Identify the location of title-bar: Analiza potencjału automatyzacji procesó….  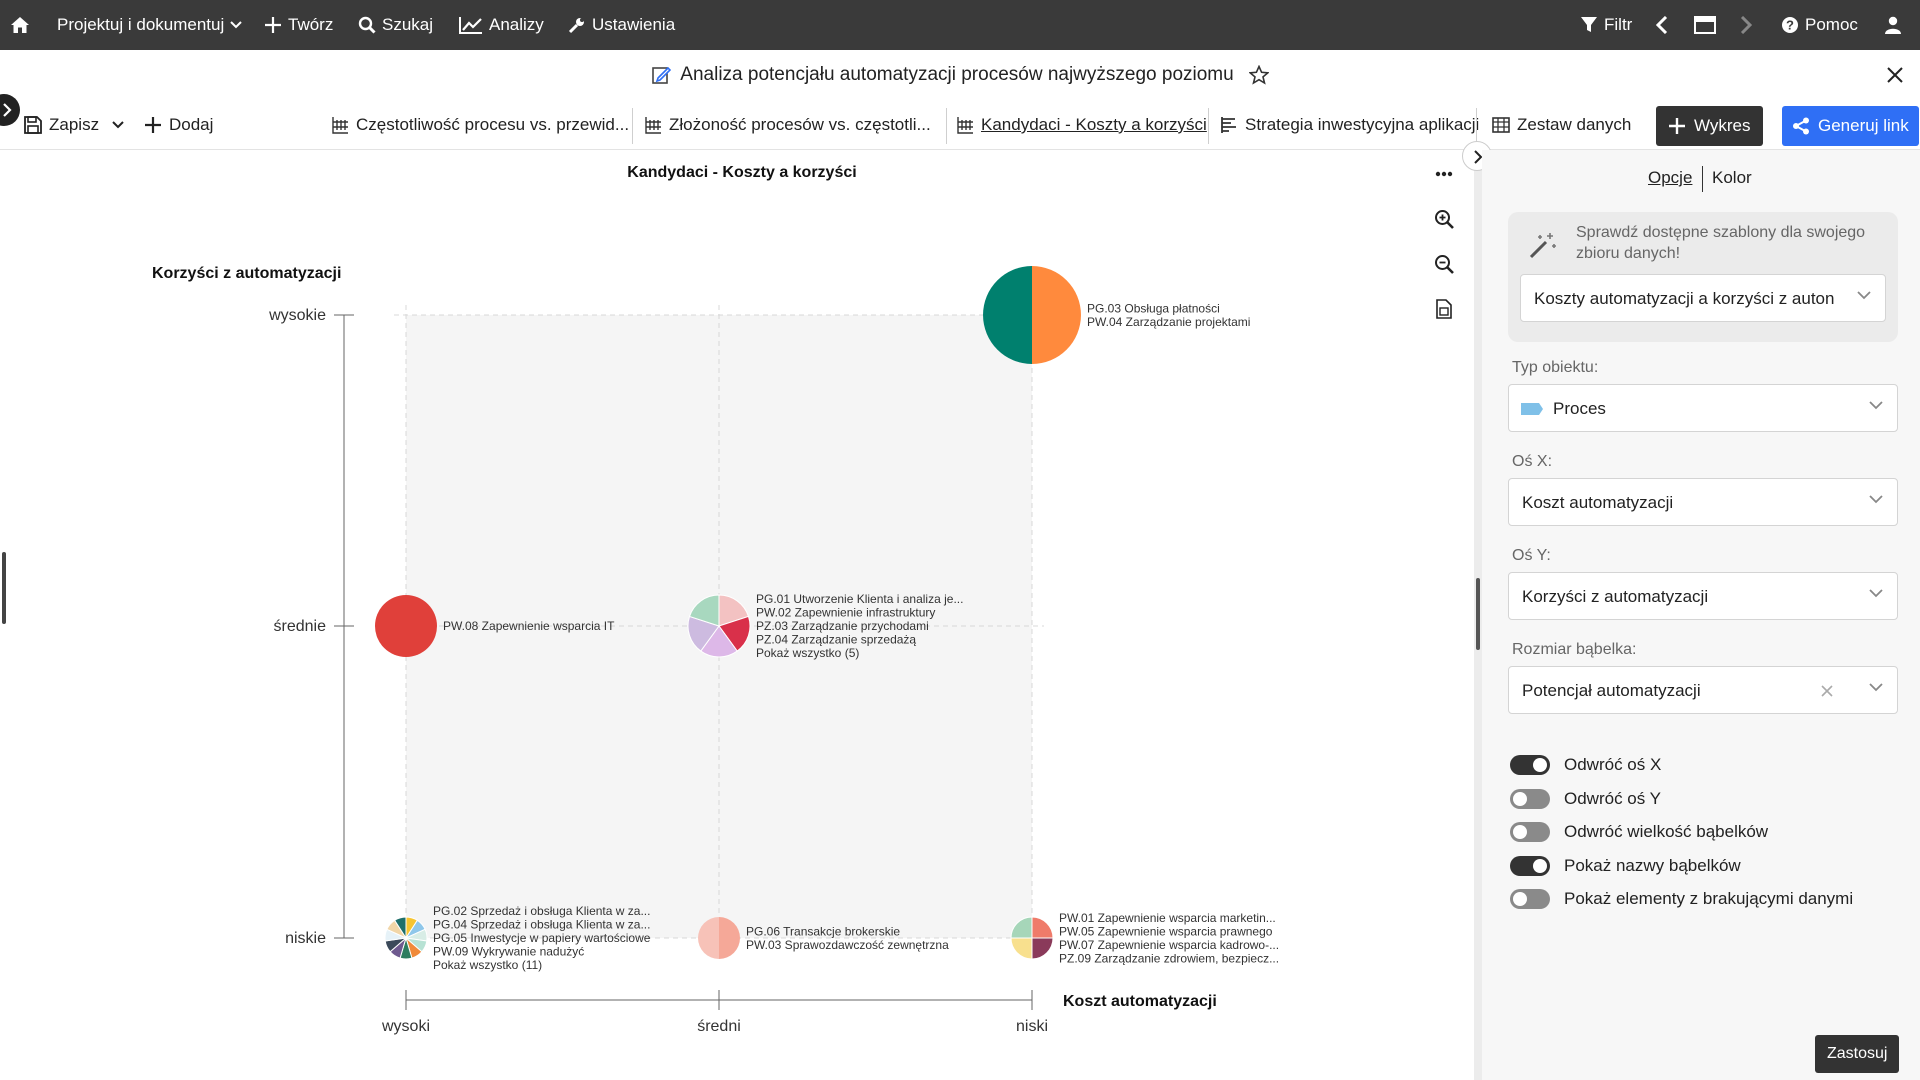
(960, 75).